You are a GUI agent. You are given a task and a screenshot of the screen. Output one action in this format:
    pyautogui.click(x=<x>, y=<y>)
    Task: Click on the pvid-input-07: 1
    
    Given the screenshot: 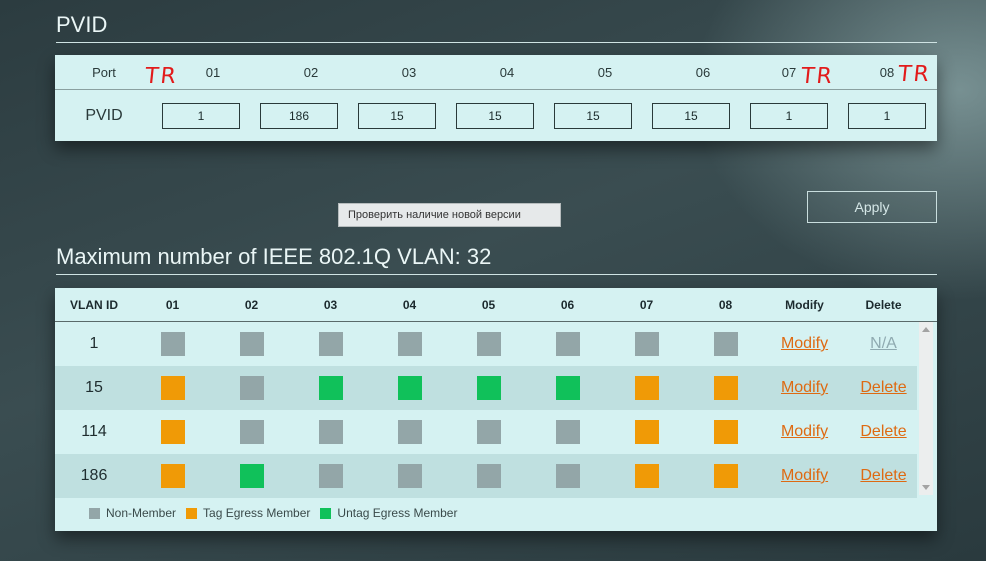 What is the action you would take?
    pyautogui.click(x=789, y=115)
    